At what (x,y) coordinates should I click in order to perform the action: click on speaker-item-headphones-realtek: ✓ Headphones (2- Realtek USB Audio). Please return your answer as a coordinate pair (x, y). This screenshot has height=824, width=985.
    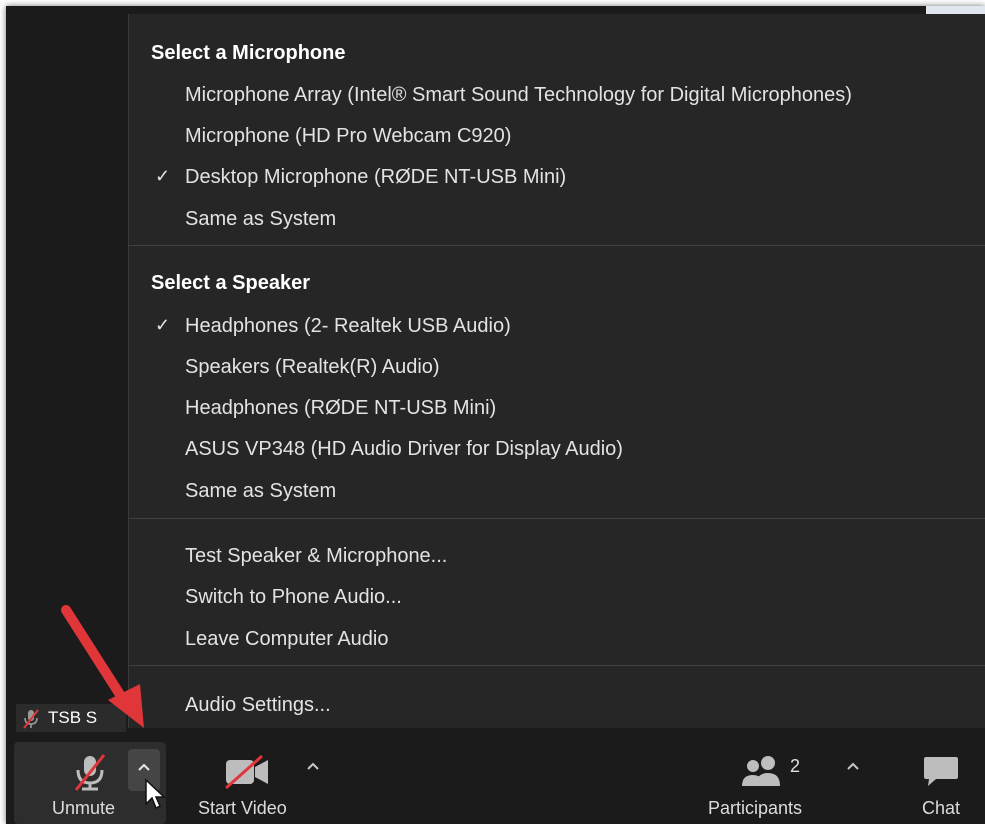
    Looking at the image, I should click on (333, 326).